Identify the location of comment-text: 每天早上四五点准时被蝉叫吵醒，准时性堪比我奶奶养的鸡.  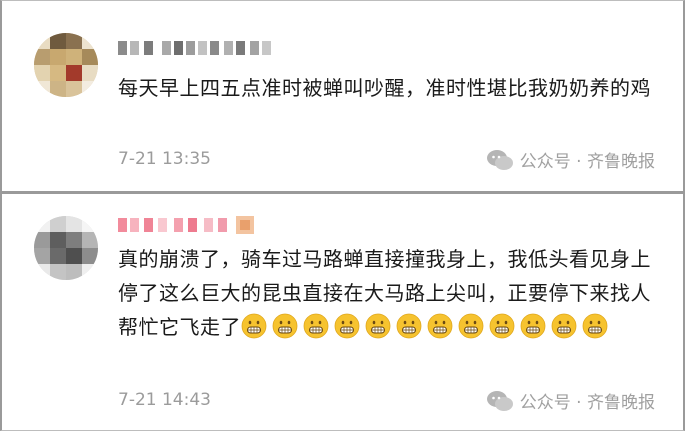
(384, 88).